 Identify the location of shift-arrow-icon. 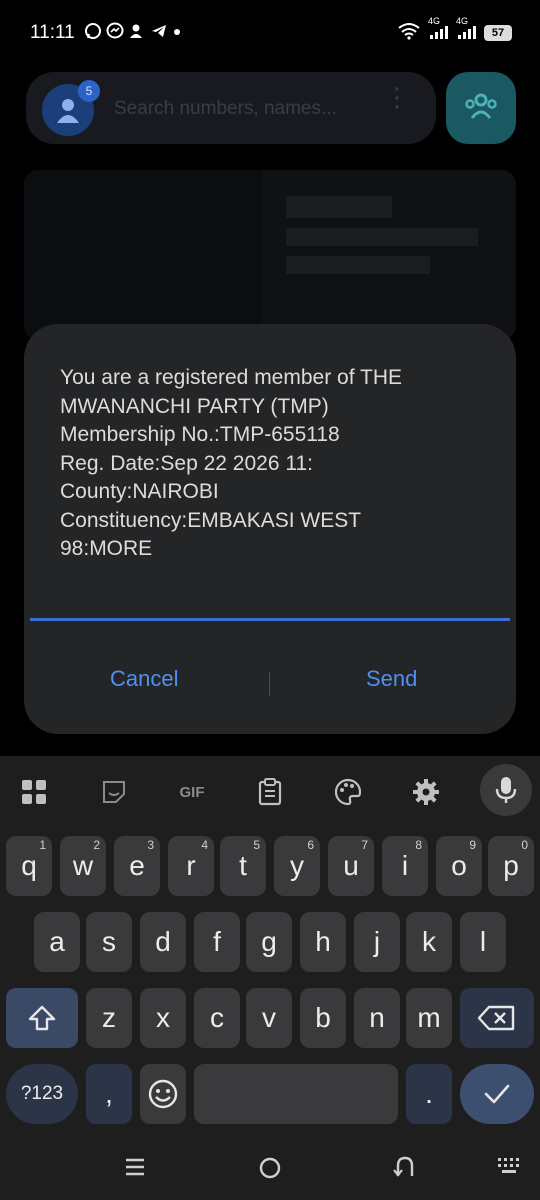
(42, 1018).